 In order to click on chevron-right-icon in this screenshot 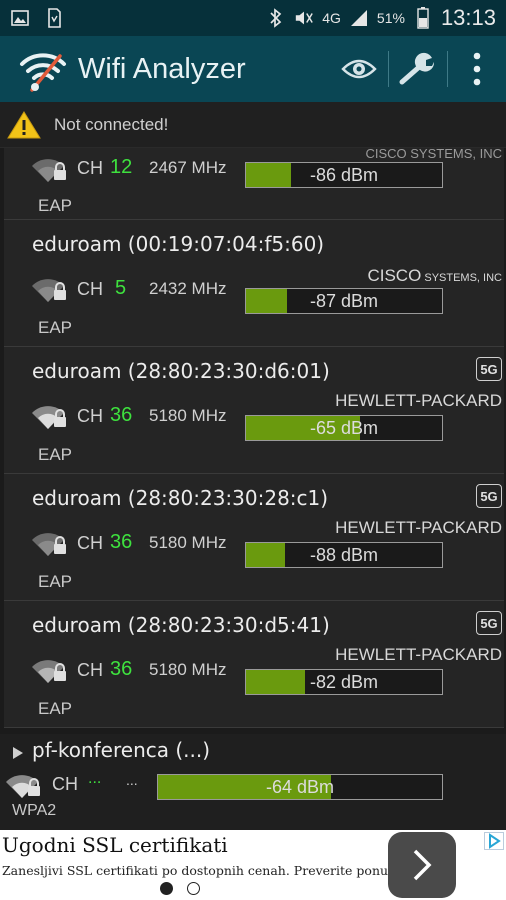, I will do `click(422, 865)`.